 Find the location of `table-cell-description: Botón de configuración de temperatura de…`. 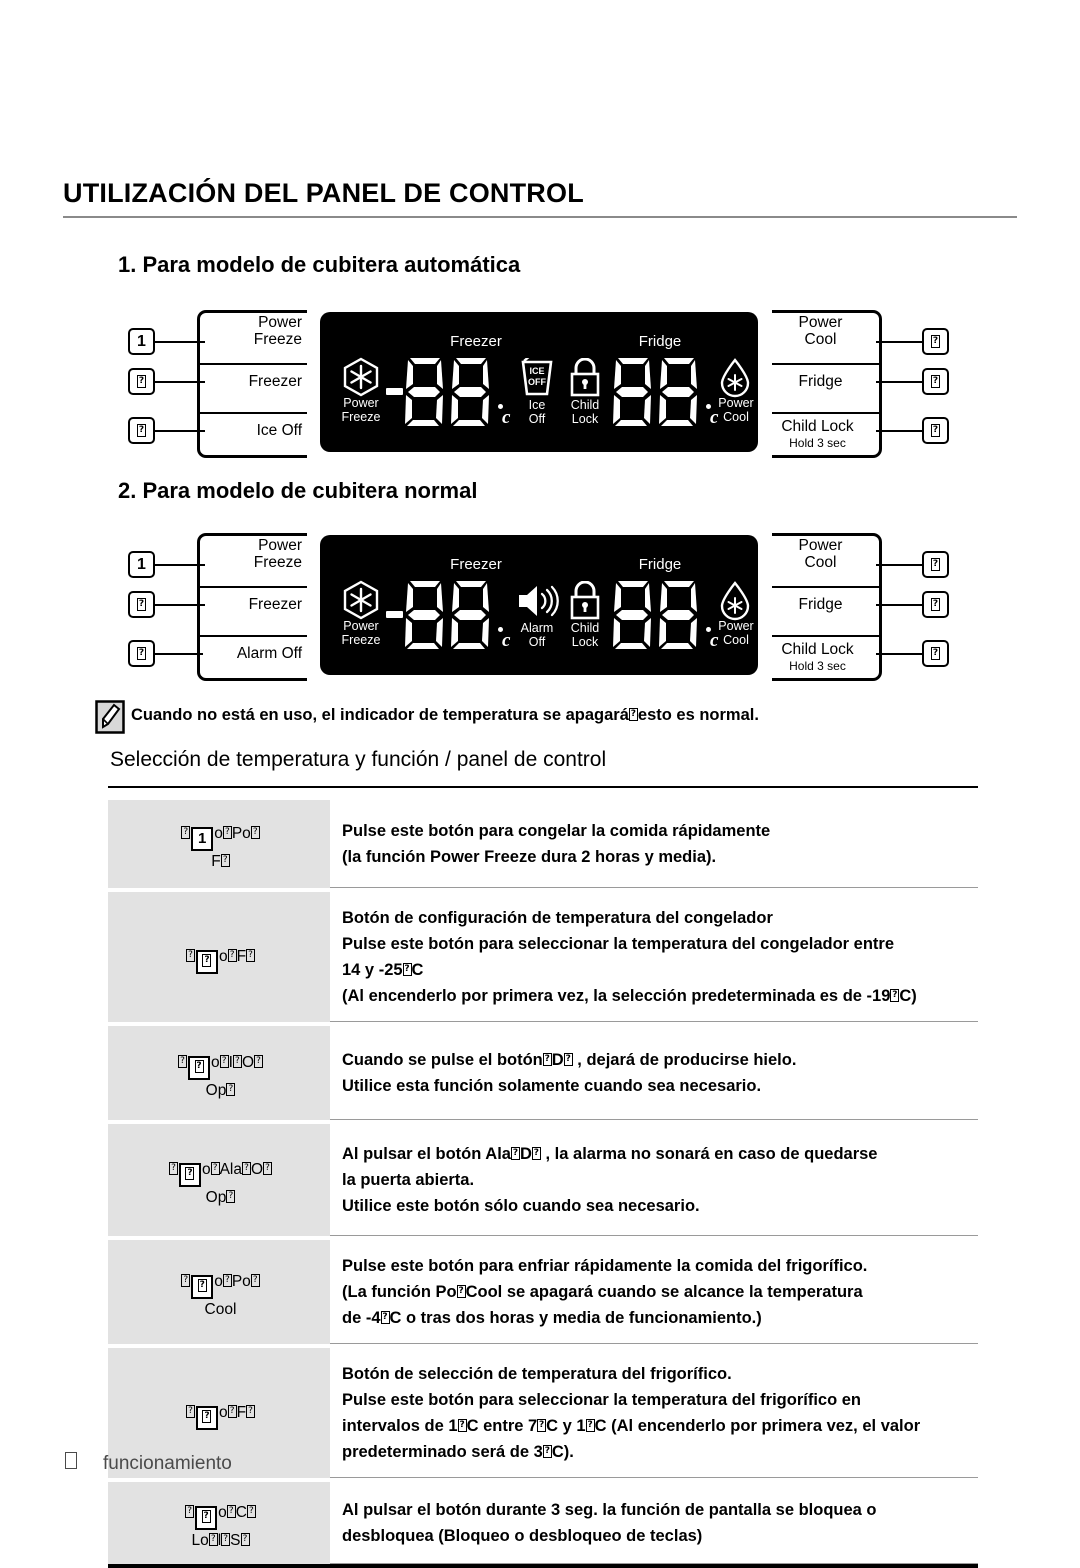

table-cell-description: Botón de configuración de temperatura de… is located at coordinates (654, 957).